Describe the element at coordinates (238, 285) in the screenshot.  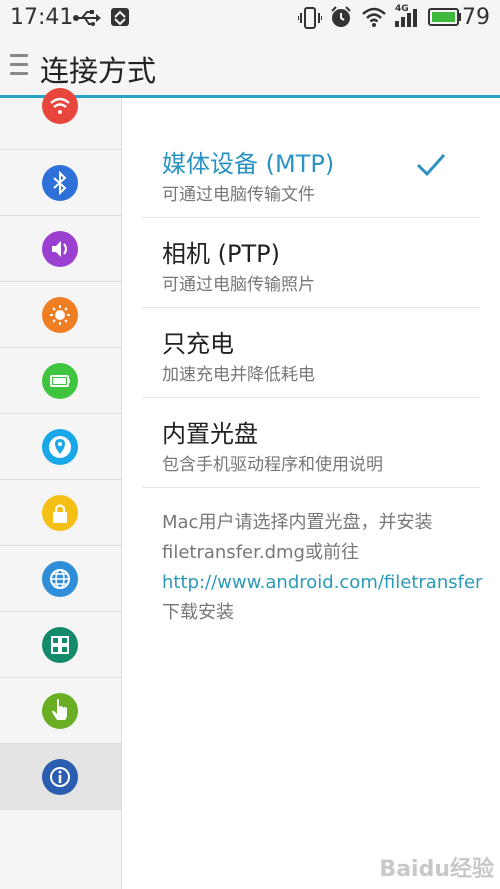
I see `option-subtitle: 可通过电脑传输照片` at that location.